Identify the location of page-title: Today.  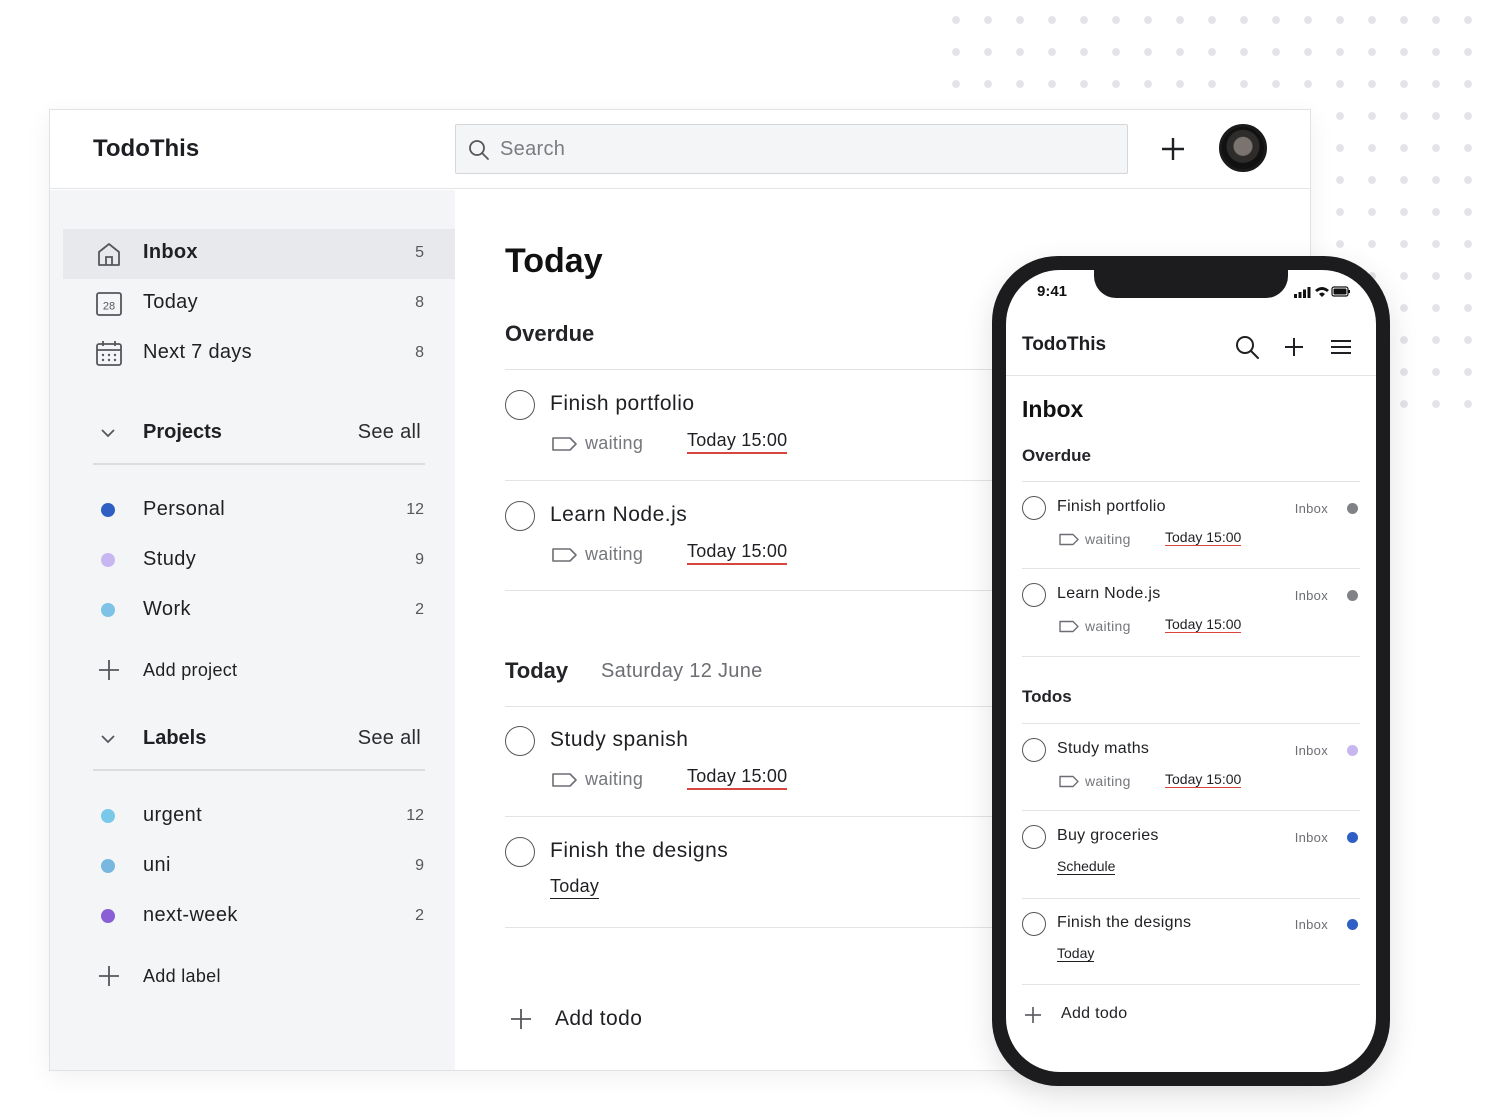
(554, 261).